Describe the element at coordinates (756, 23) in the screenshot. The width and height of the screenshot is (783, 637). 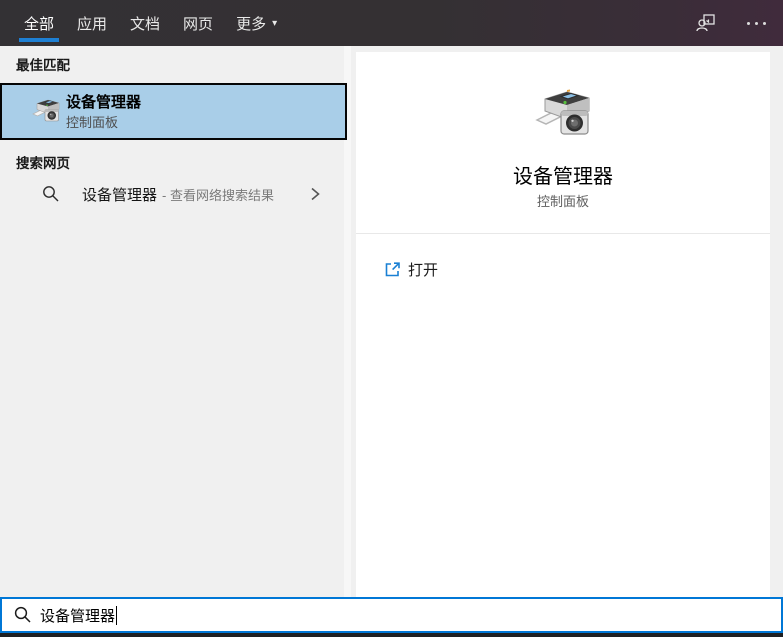
I see `ellipsis-menu-icon` at that location.